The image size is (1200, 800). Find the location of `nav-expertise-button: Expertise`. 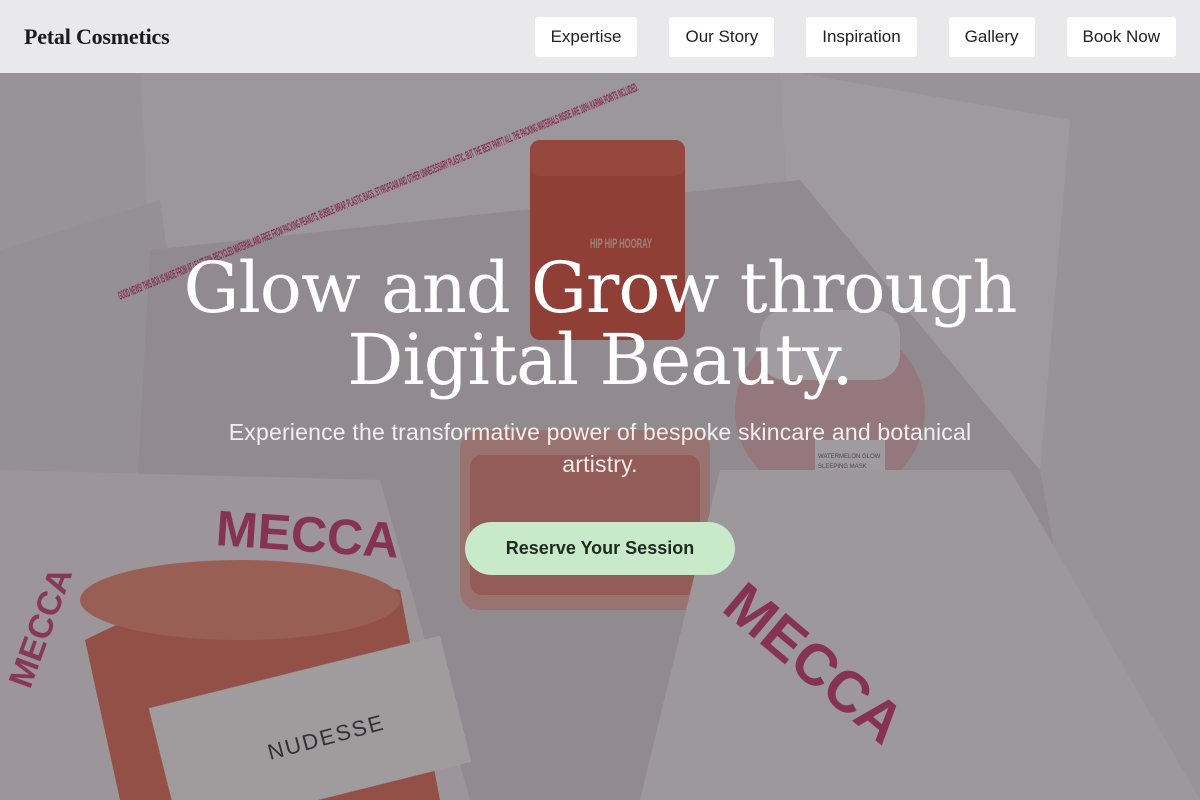

nav-expertise-button: Expertise is located at coordinates (586, 36).